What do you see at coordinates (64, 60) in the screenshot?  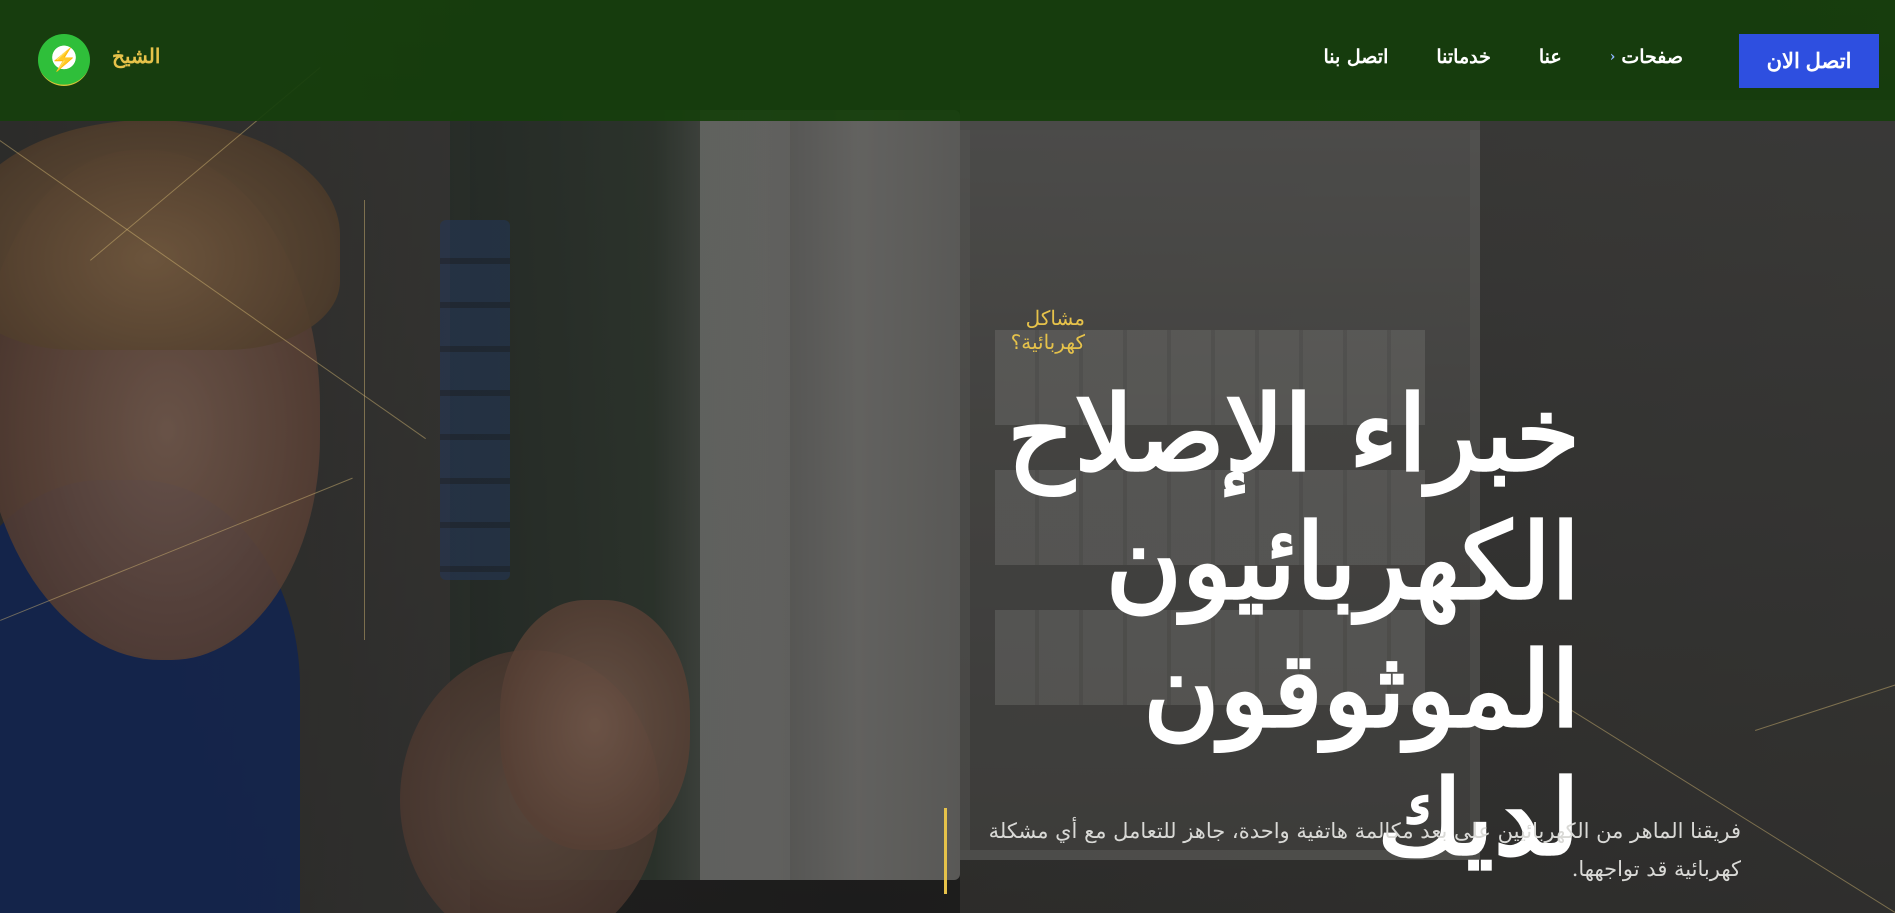 I see `electrician-mascot-icon: ⚡` at bounding box center [64, 60].